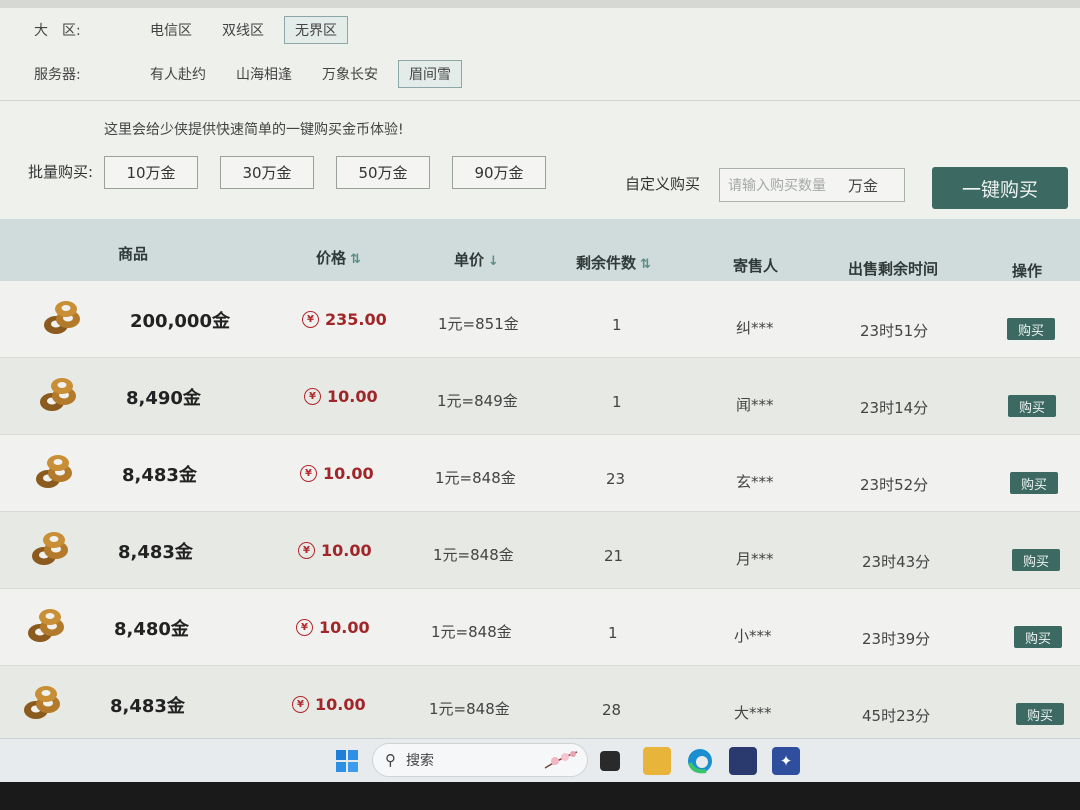 The image size is (1080, 810). Describe the element at coordinates (57, 31) in the screenshot. I see `region-label: 大 区:` at that location.